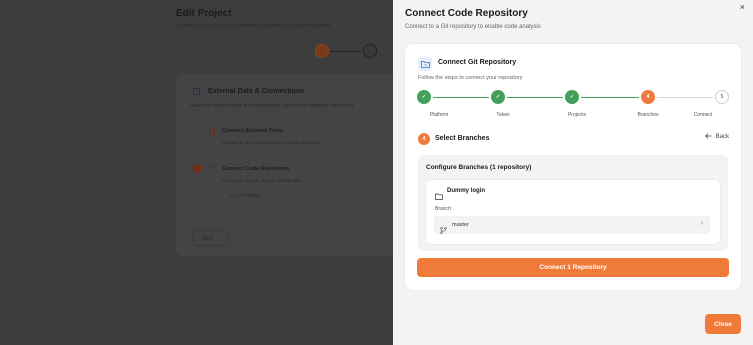  Describe the element at coordinates (439, 196) in the screenshot. I see `folder-icon` at that location.